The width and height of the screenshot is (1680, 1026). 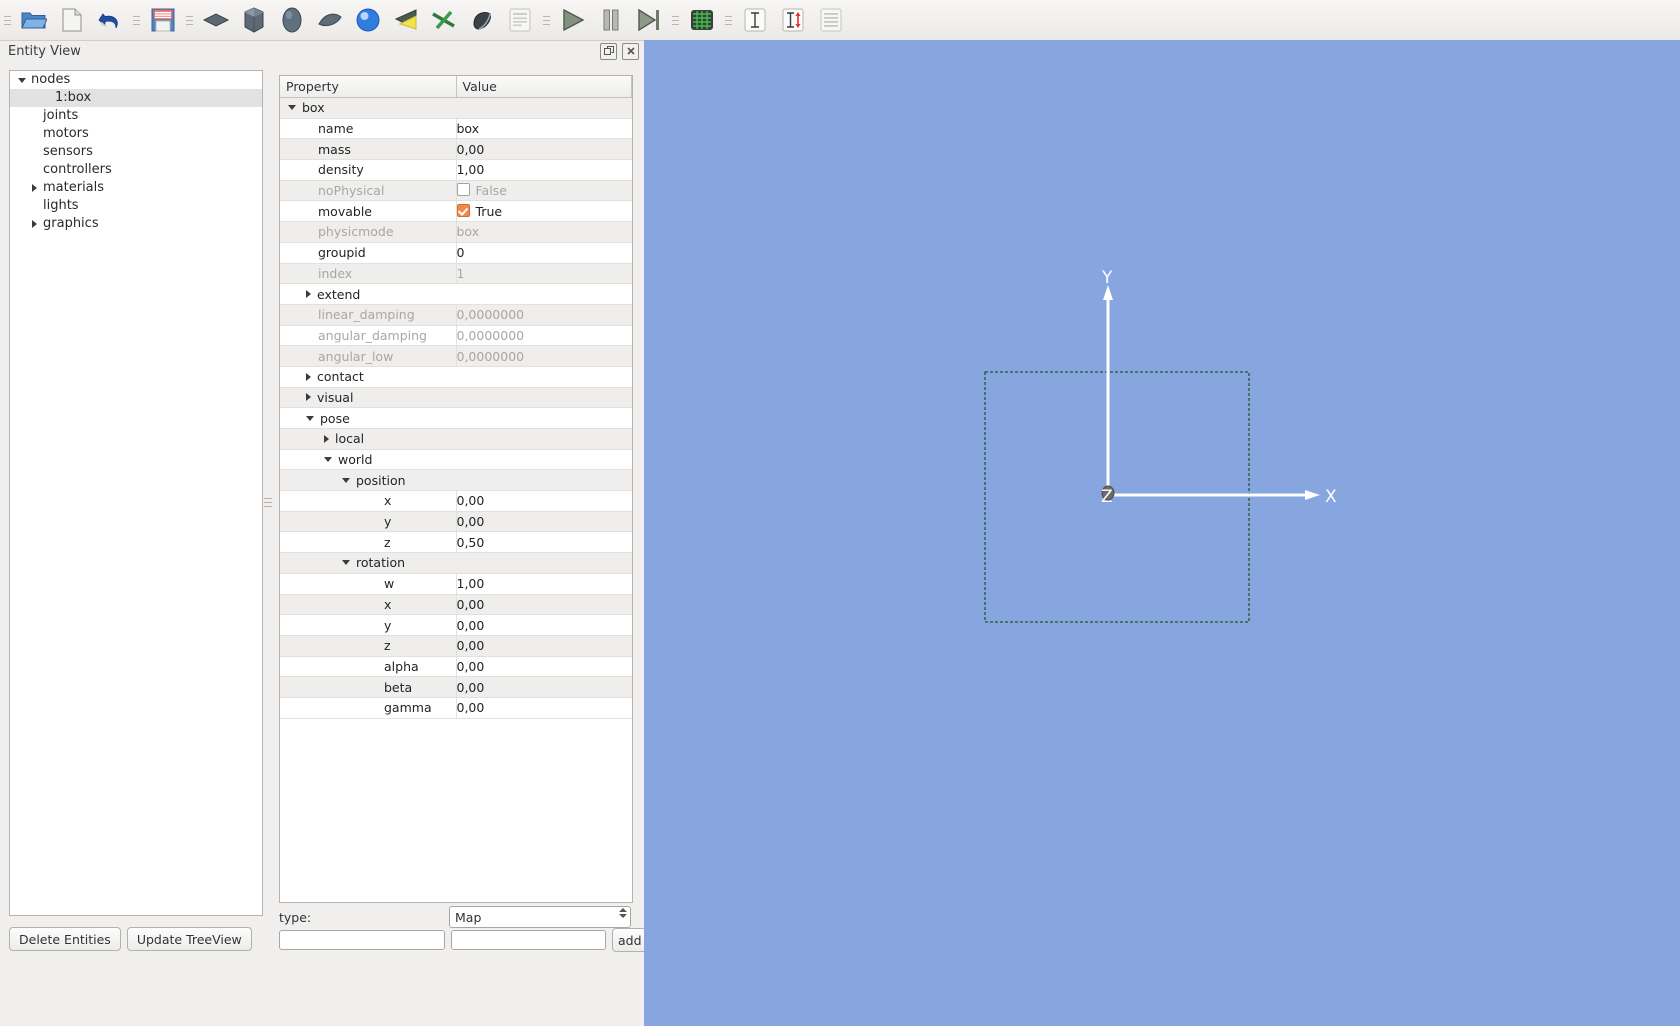 I want to click on table-row: rotation, so click(x=456, y=563).